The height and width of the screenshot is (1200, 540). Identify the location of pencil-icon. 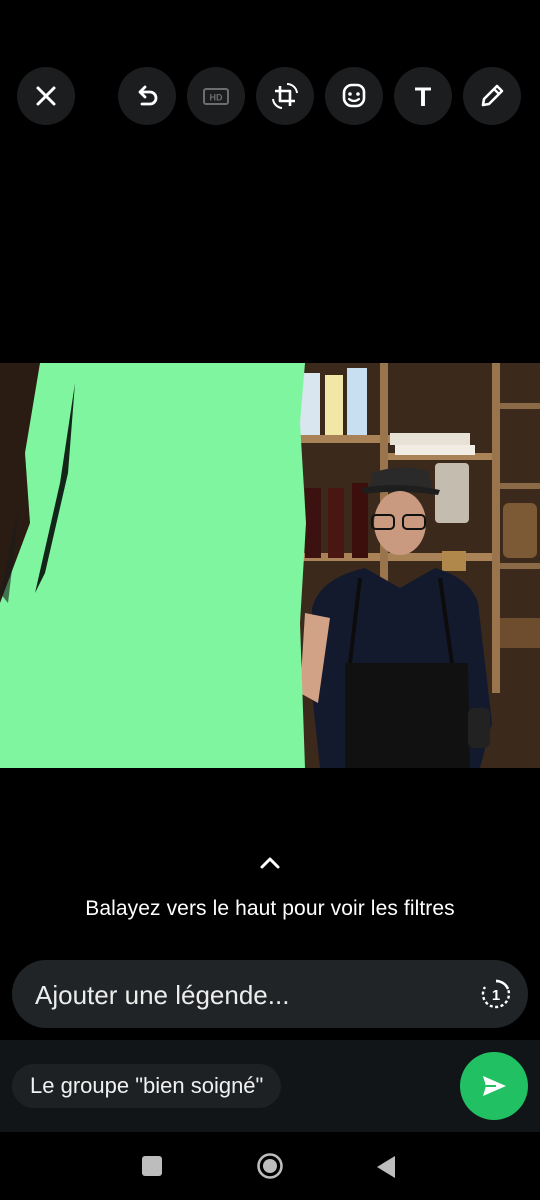
(492, 95).